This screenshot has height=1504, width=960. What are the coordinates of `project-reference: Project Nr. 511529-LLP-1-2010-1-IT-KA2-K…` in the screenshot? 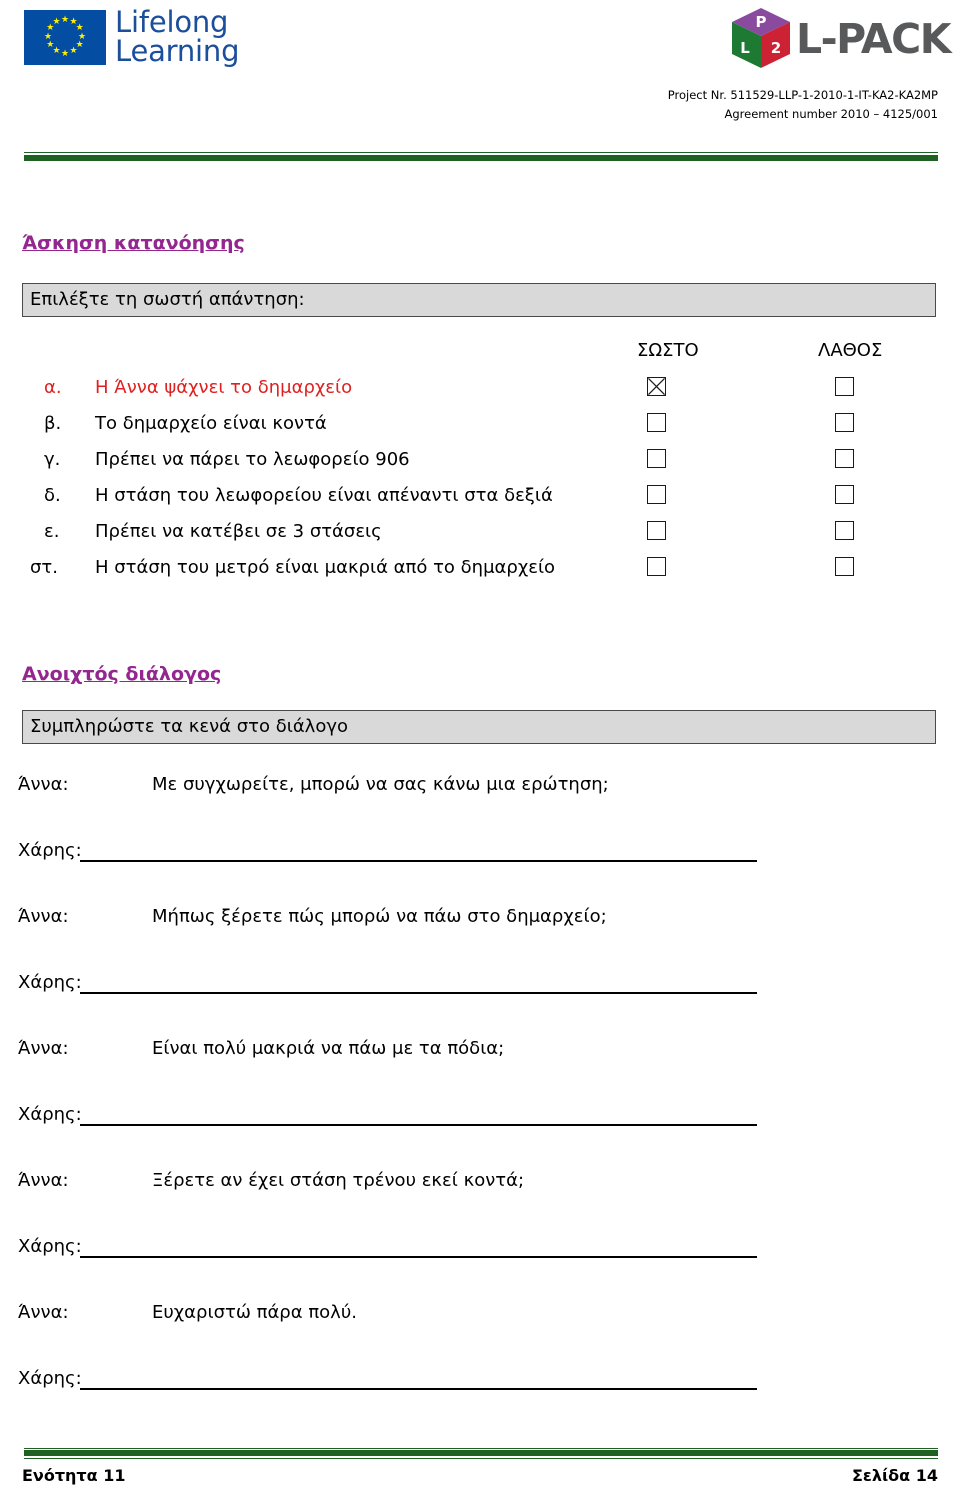 It's located at (803, 105).